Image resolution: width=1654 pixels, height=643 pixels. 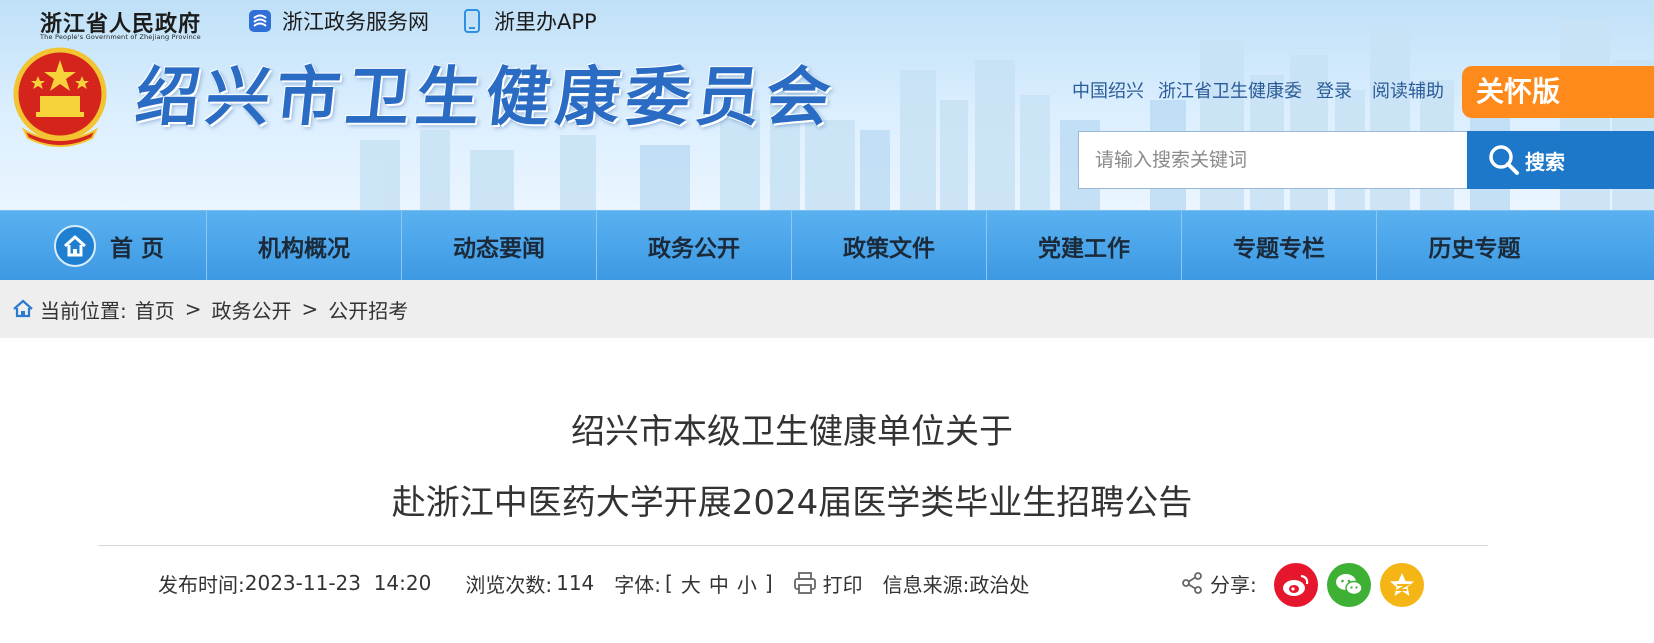 I want to click on zheliban-label: 浙里办APP, so click(x=545, y=22).